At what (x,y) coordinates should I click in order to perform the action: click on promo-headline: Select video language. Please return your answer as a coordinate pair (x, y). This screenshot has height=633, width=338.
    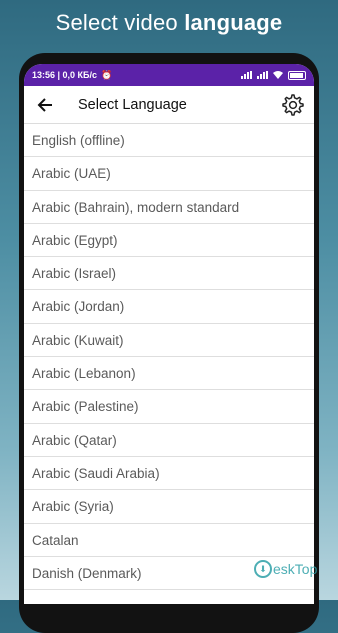
    Looking at the image, I should click on (169, 23).